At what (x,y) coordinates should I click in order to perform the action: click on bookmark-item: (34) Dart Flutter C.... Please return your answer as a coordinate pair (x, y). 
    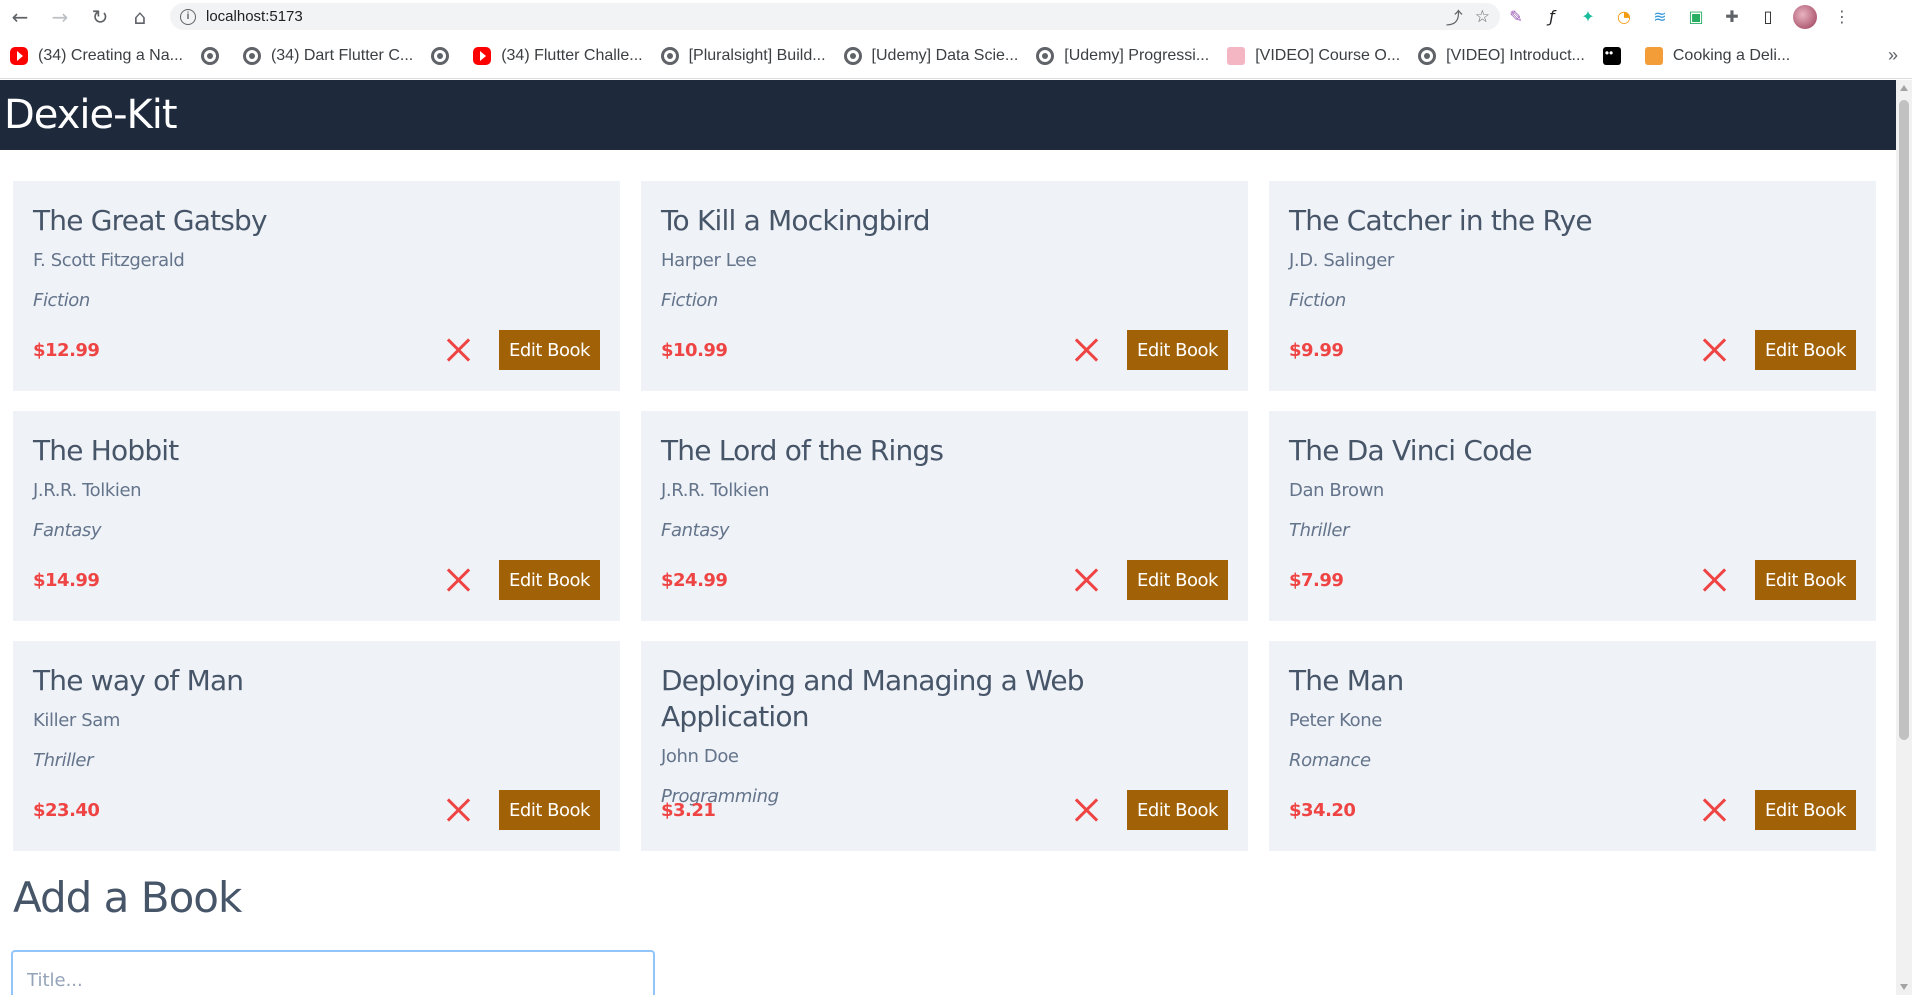
    Looking at the image, I should click on (327, 55).